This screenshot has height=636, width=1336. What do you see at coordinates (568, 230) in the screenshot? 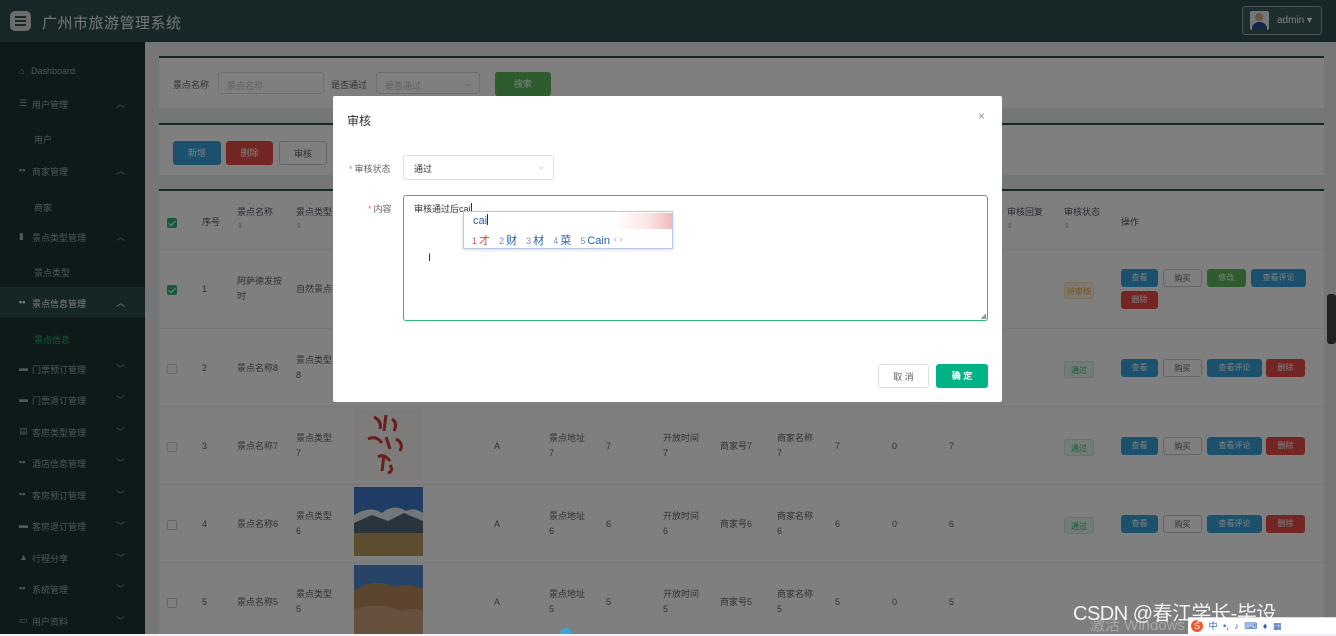
I see `ime-candidate-window: cai 1才 2财 3材 4菜 5 Cain ‹ ›` at bounding box center [568, 230].